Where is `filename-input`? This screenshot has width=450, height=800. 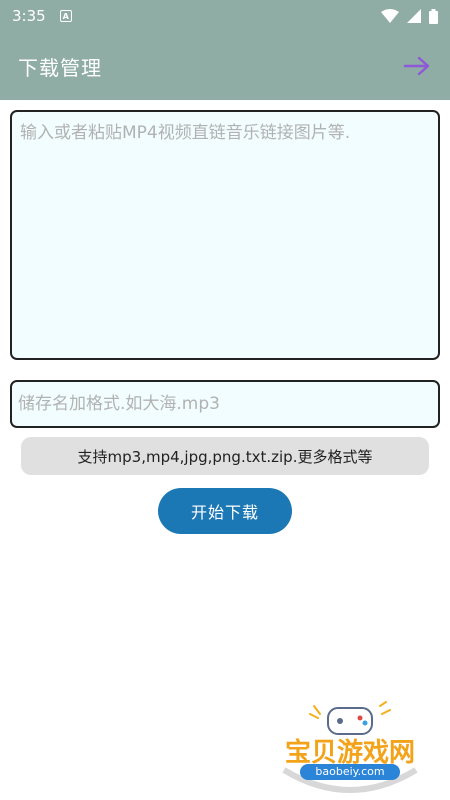
filename-input is located at coordinates (225, 404).